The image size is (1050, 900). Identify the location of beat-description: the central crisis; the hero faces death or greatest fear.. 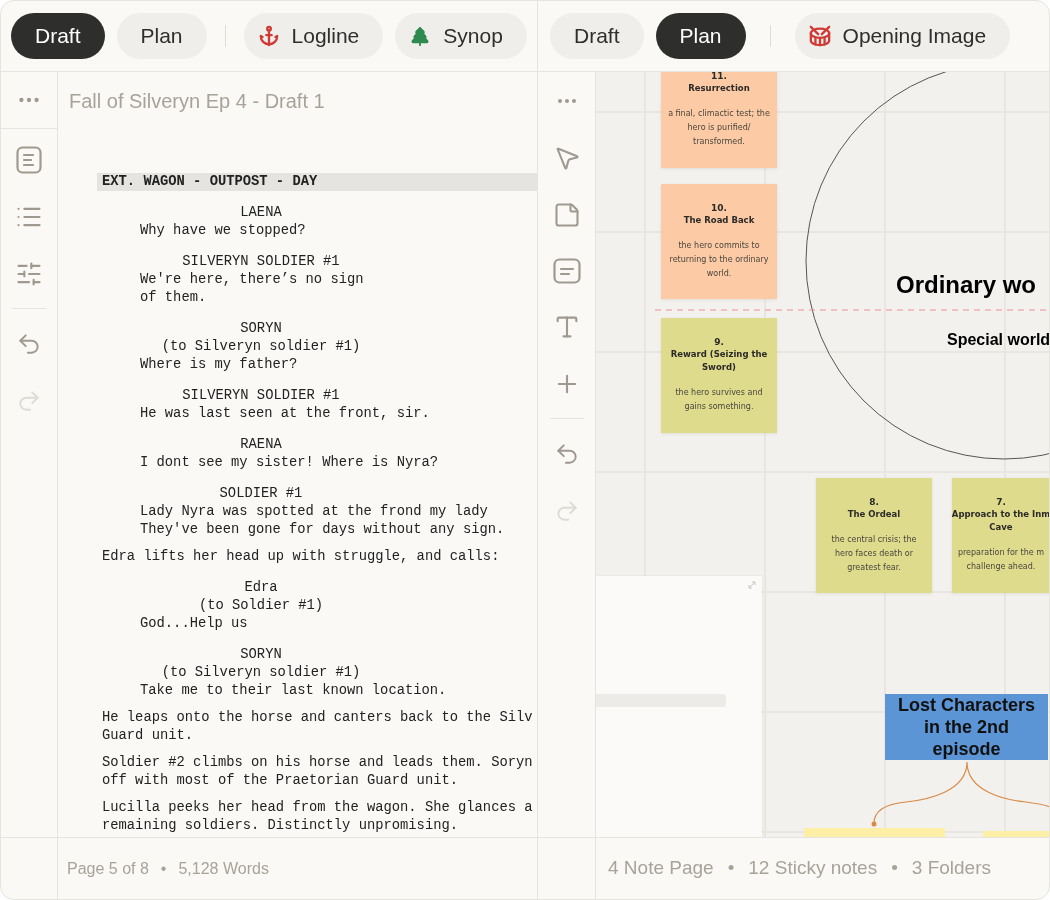
(874, 554).